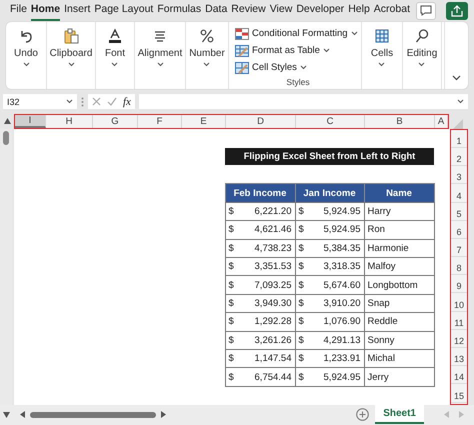 The height and width of the screenshot is (425, 474). What do you see at coordinates (329, 156) in the screenshot?
I see `sheet-title: Flipping Excel Sheet from Left to Right` at bounding box center [329, 156].